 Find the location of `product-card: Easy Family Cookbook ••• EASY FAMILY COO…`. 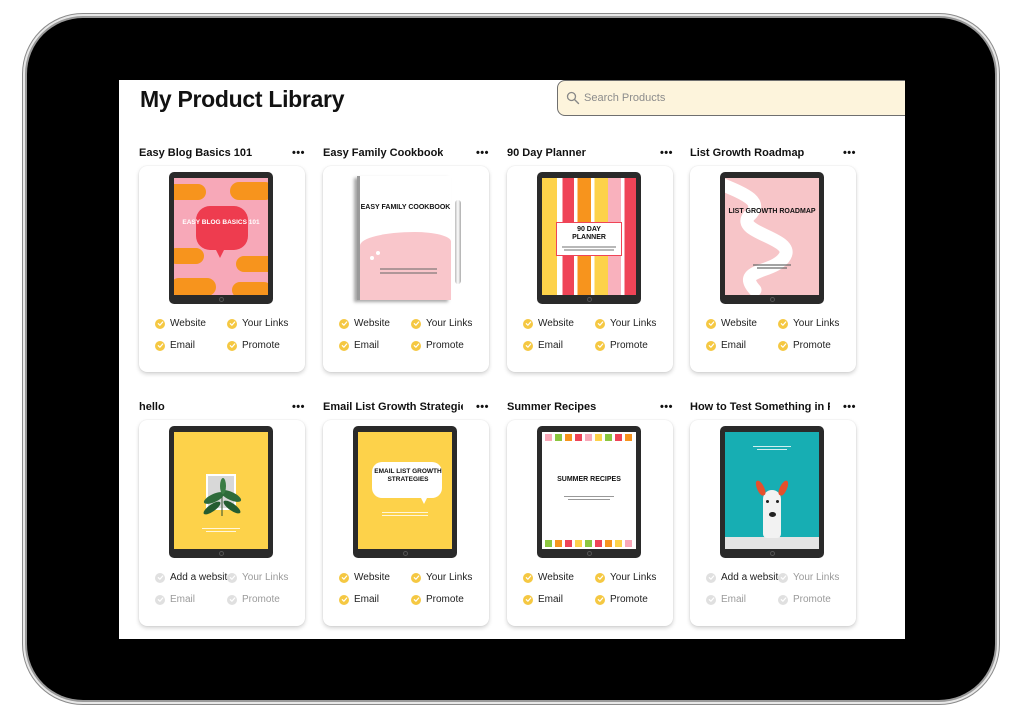

product-card: Easy Family Cookbook ••• EASY FAMILY COO… is located at coordinates (407, 258).